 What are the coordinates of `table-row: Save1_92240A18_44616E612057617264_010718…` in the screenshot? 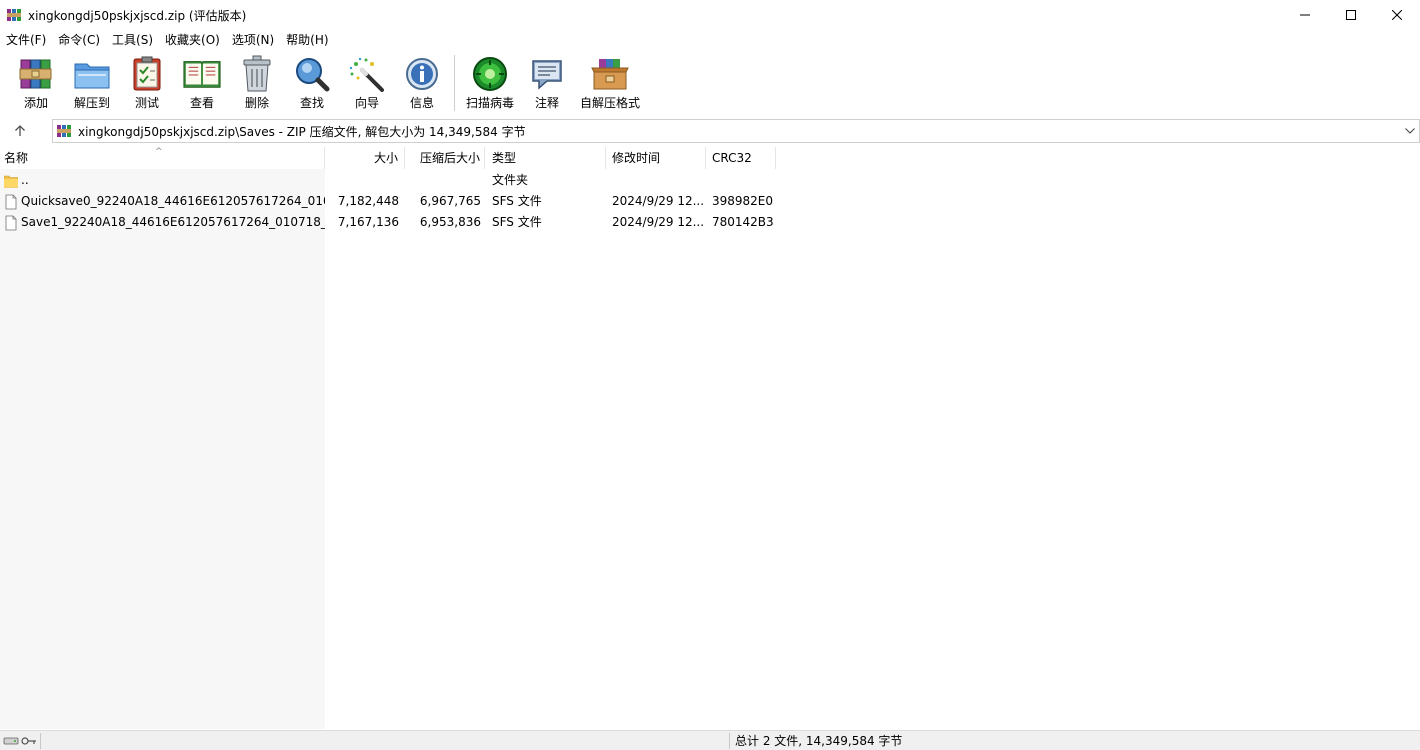 It's located at (710, 222).